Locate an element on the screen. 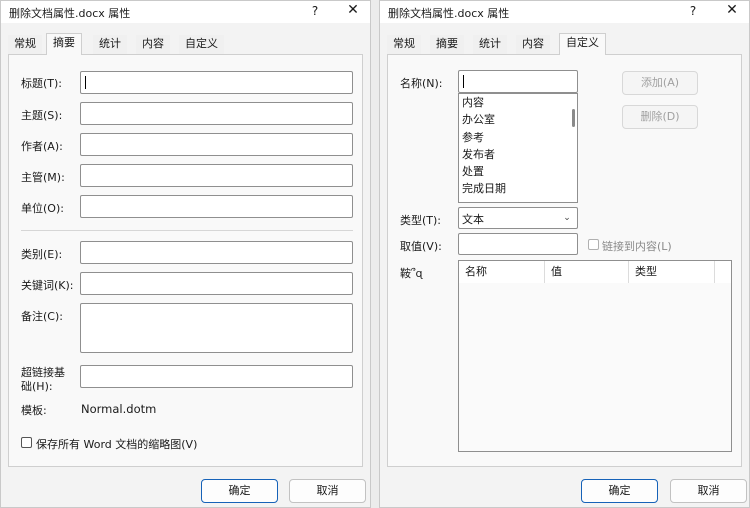 The width and height of the screenshot is (750, 508). column-header-filler is located at coordinates (723, 272).